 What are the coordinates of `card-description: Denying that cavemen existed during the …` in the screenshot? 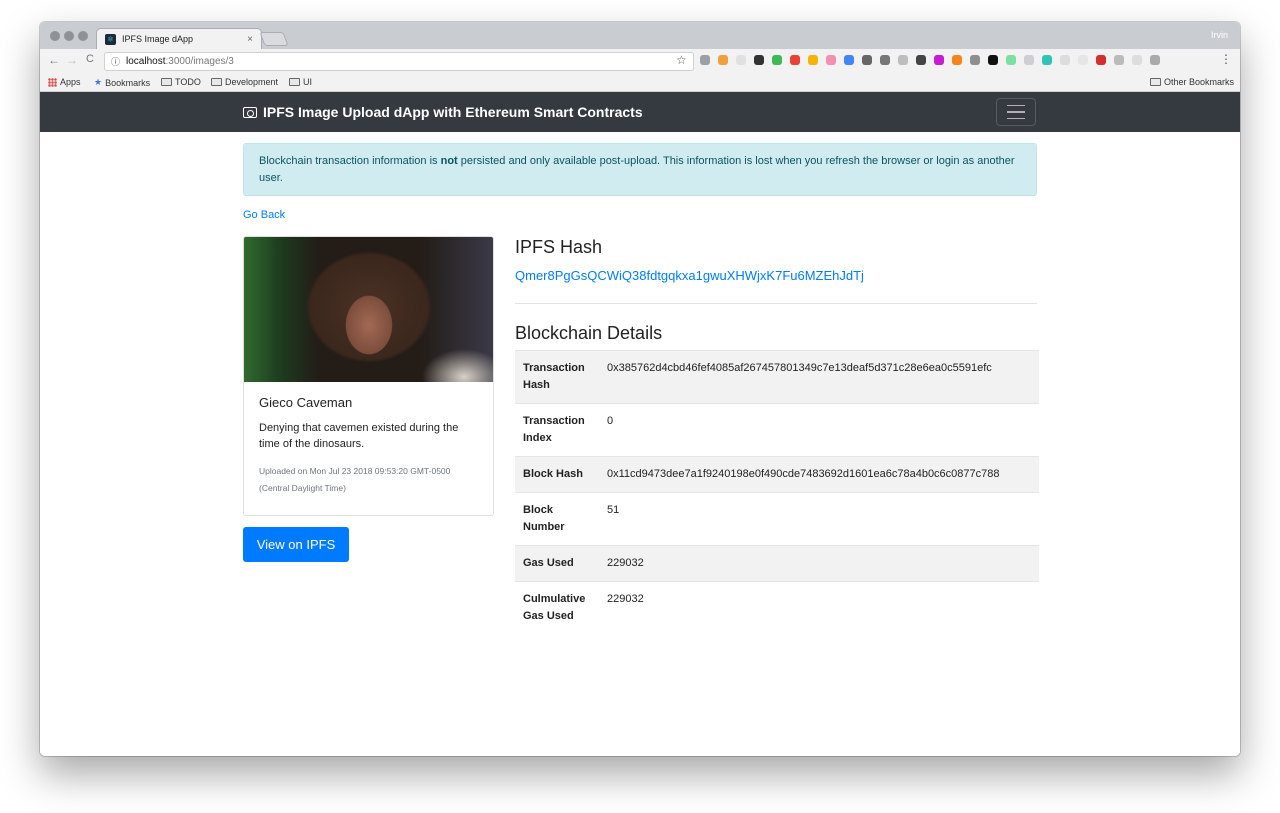 It's located at (359, 436).